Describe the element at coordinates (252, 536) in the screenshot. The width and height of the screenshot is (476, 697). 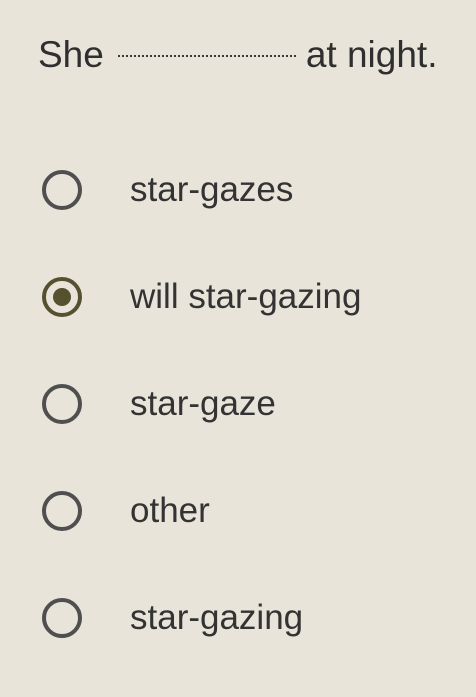
I see `option-other: other` at that location.